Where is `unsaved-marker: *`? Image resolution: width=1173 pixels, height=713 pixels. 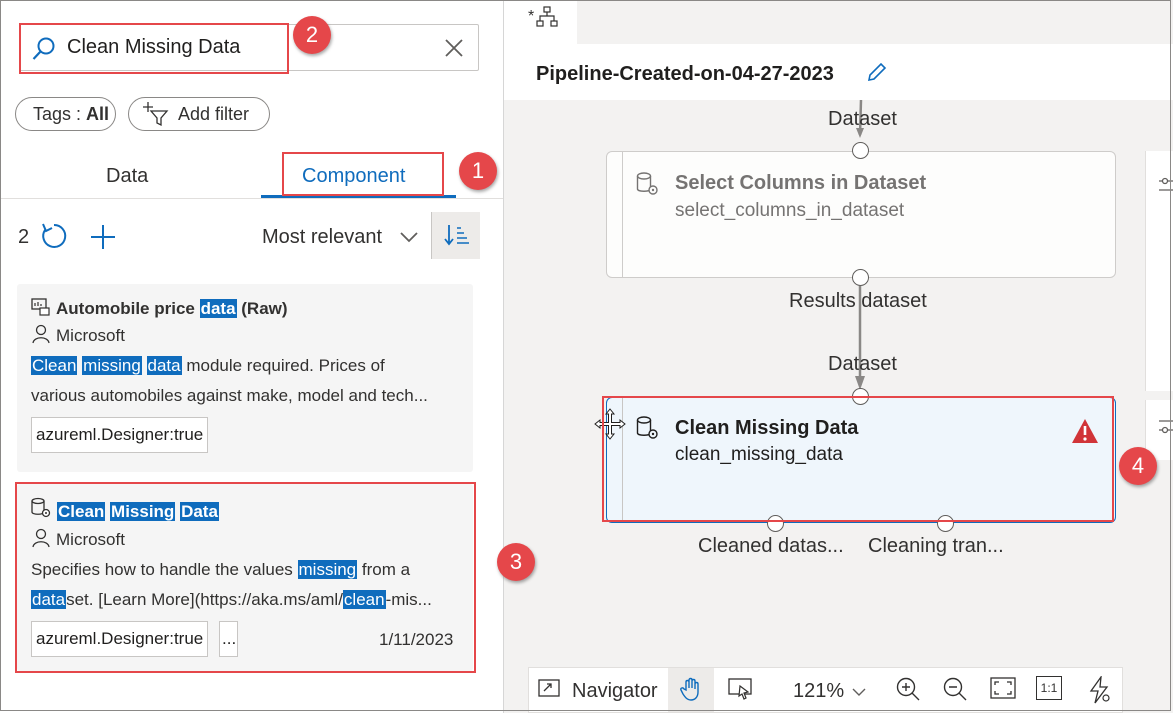 unsaved-marker: * is located at coordinates (531, 16).